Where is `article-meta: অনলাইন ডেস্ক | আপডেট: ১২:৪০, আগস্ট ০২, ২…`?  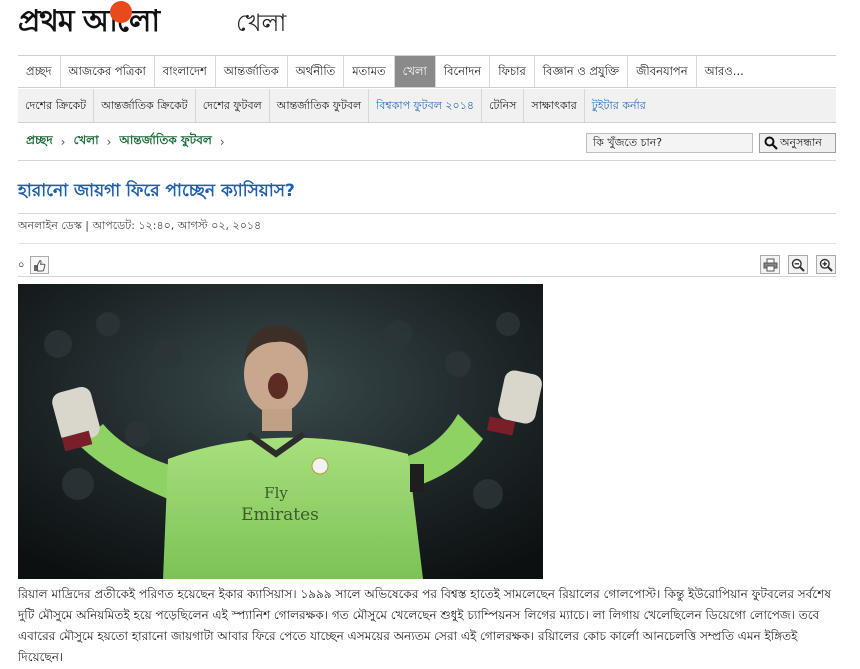 article-meta: অনলাইন ডেস্ক | আপডেট: ১২:৪০, আগস্ট ০২, ২… is located at coordinates (140, 225).